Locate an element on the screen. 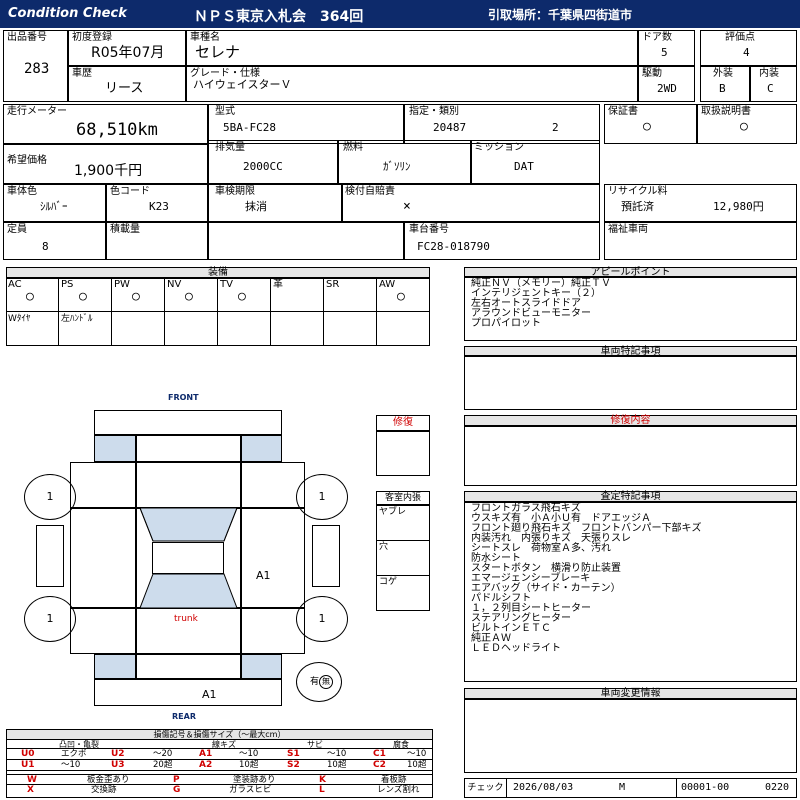 The image size is (800, 800). windshield-svg is located at coordinates (188, 558).